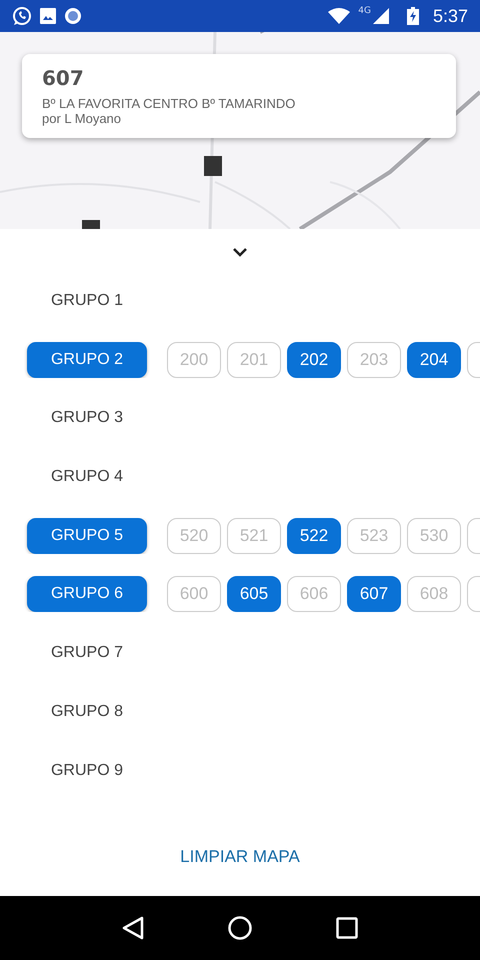  Describe the element at coordinates (380, 16) in the screenshot. I see `signal-icon` at that location.